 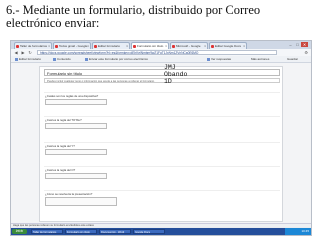 What do you see at coordinates (162, 153) in the screenshot?
I see `question-item: ¿Cuál es la regla del Y?` at bounding box center [162, 153].